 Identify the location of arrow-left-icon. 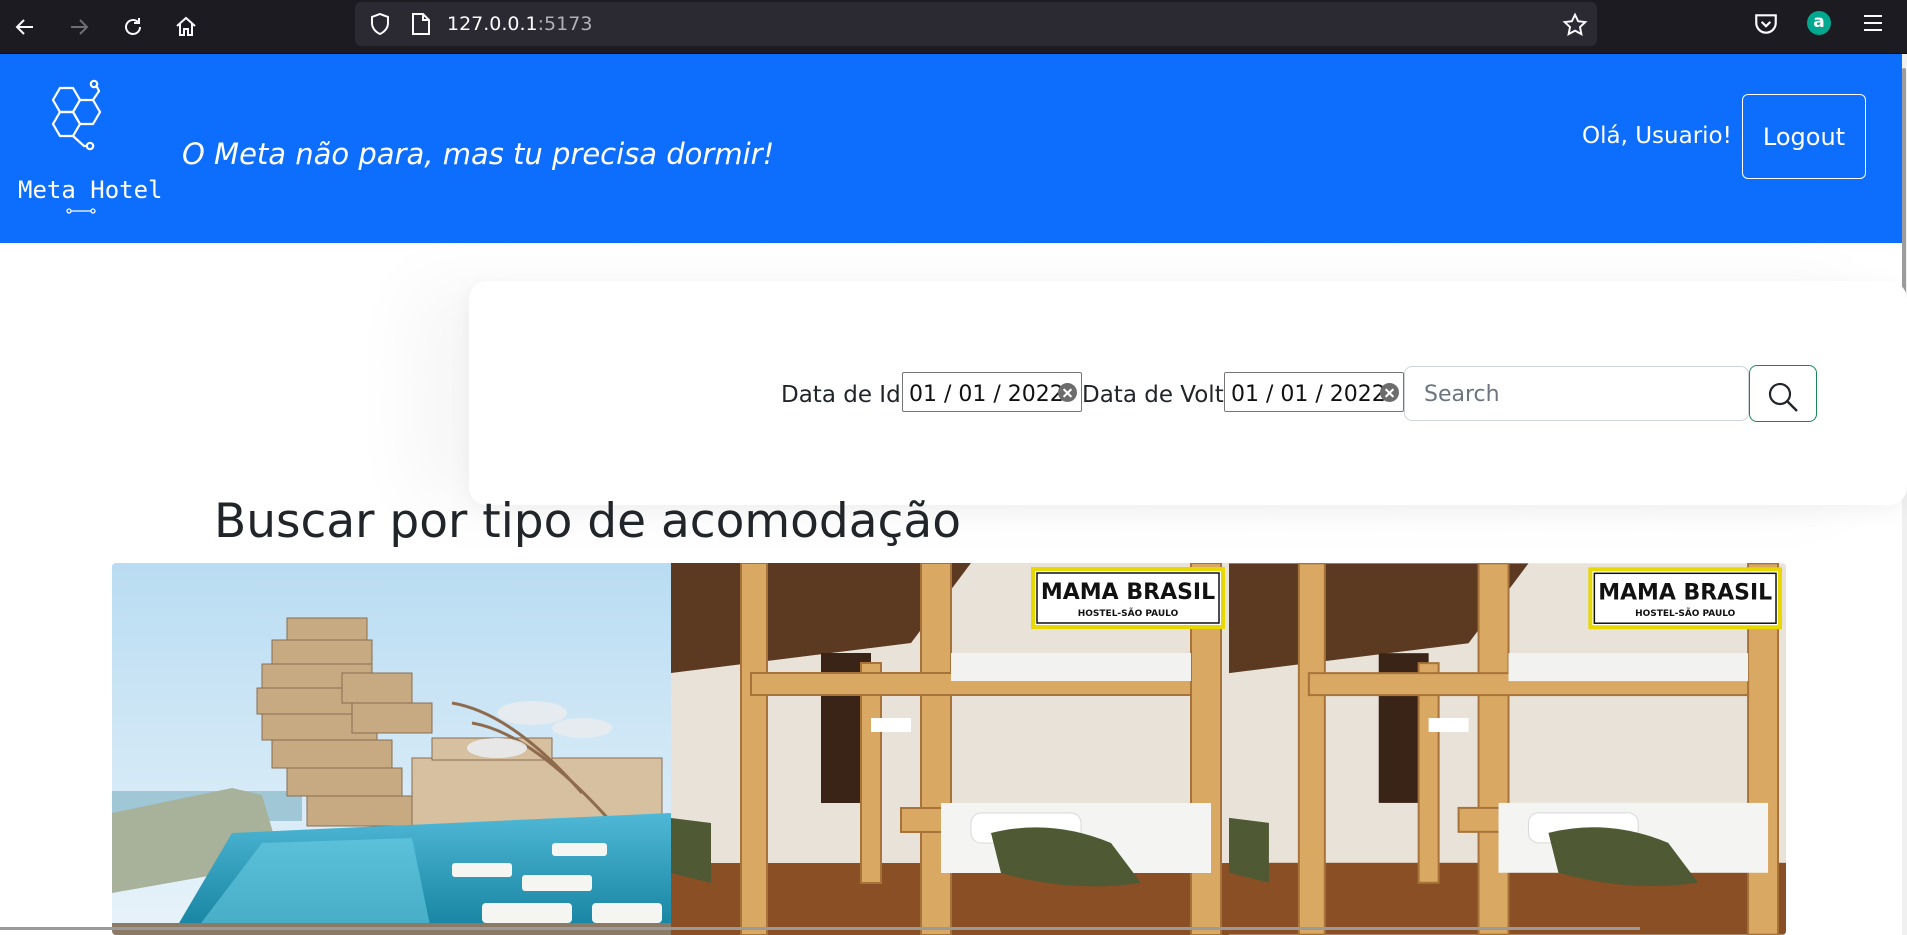
(24, 27).